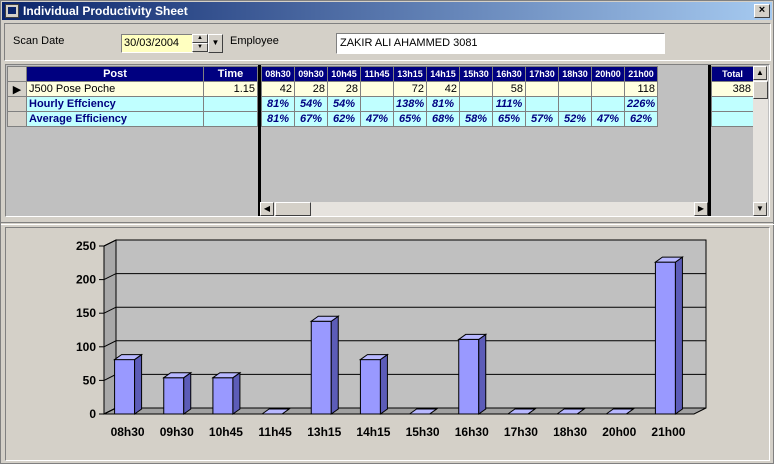 This screenshot has width=774, height=464. I want to click on y-tick-label: 200, so click(86, 280).